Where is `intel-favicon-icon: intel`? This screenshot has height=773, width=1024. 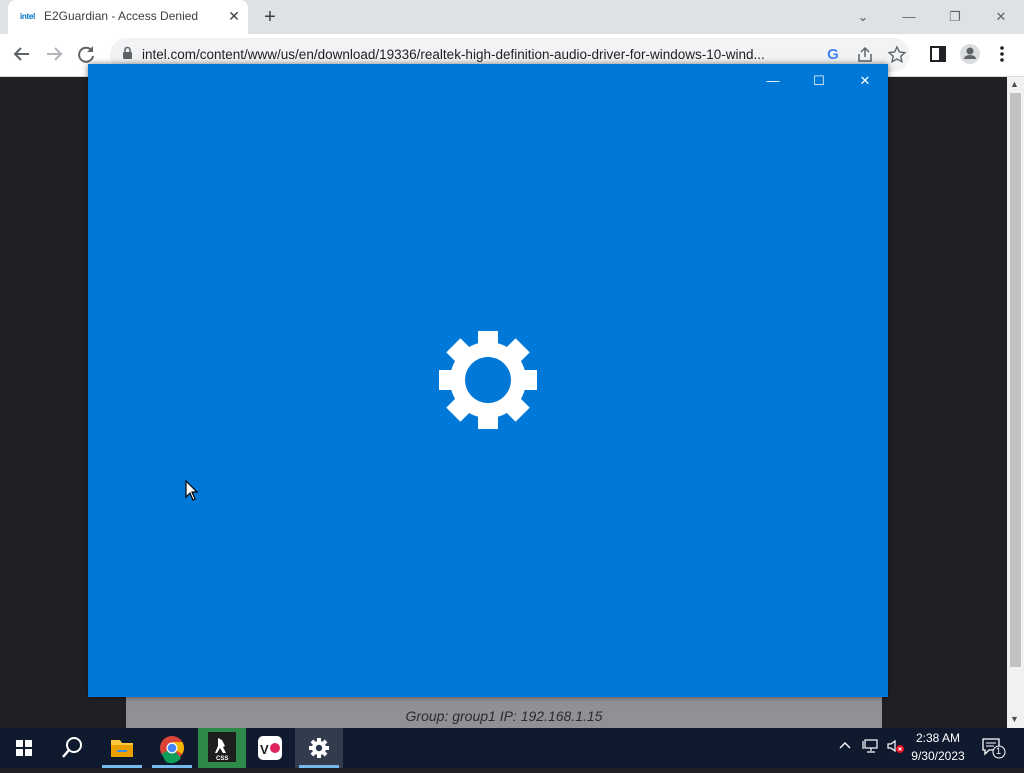
intel-favicon-icon: intel is located at coordinates (27, 16).